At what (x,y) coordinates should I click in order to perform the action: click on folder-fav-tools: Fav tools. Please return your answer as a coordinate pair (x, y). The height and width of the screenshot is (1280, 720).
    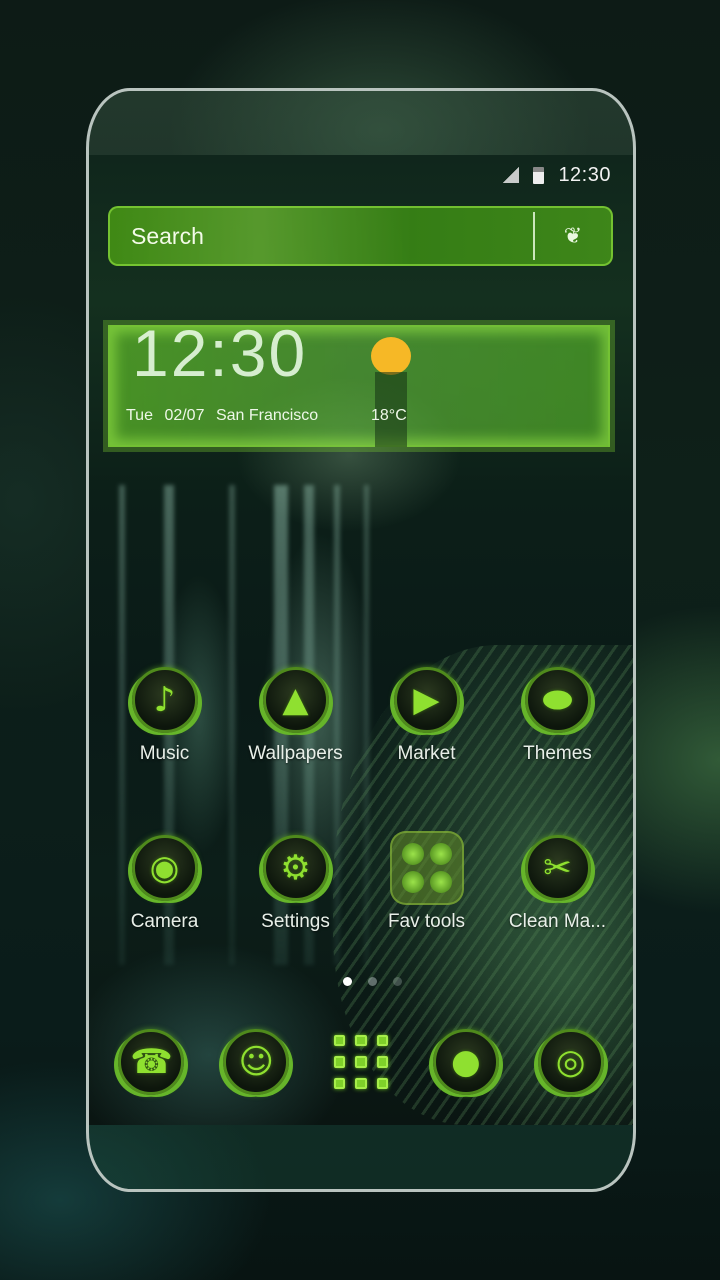
    Looking at the image, I should click on (426, 916).